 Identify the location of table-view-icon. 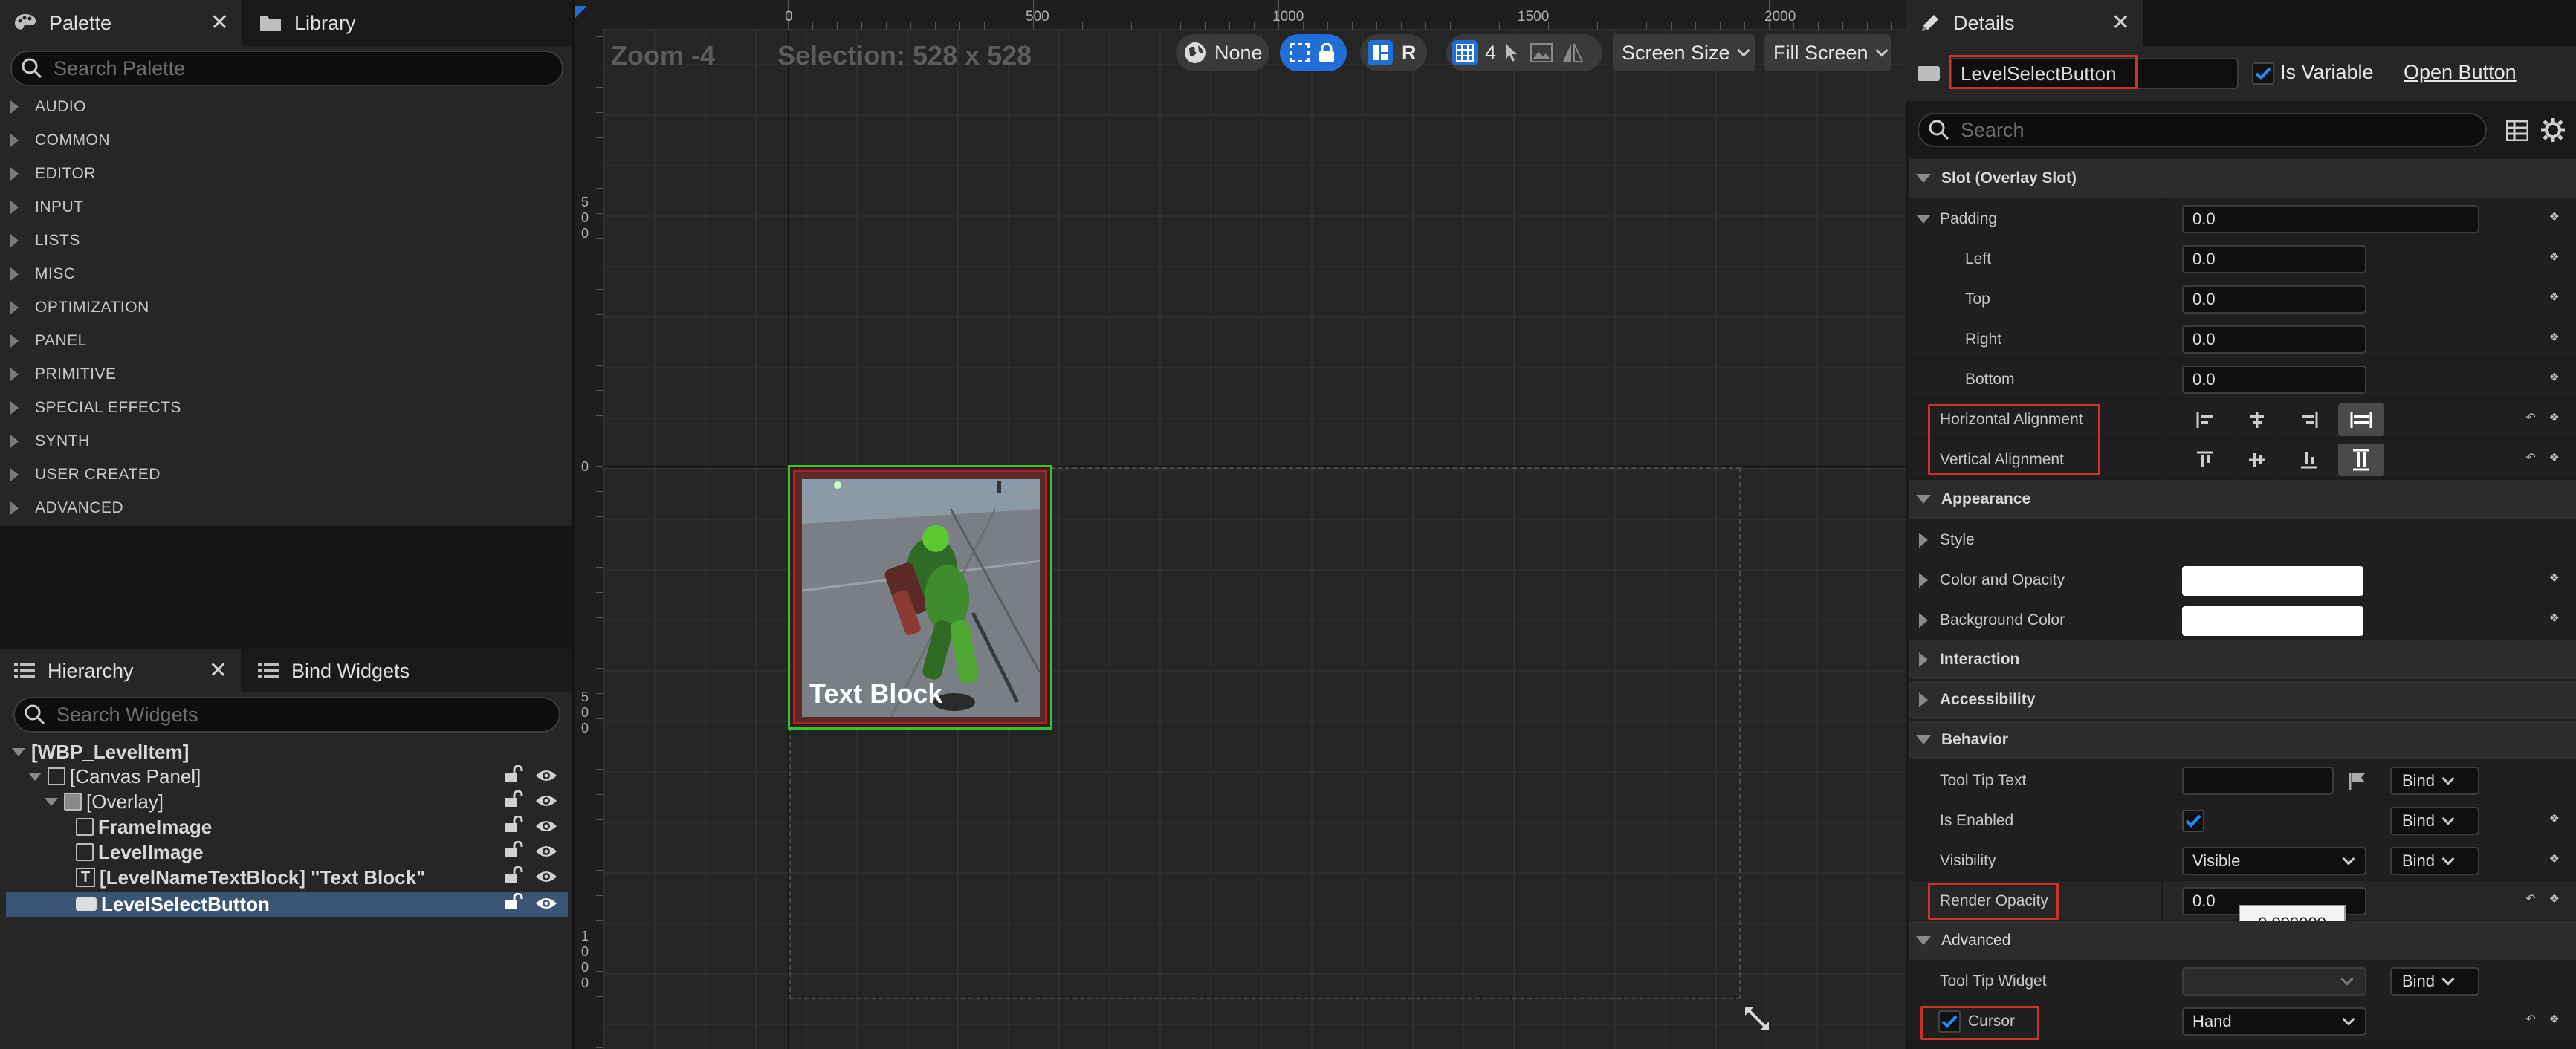
(2517, 132).